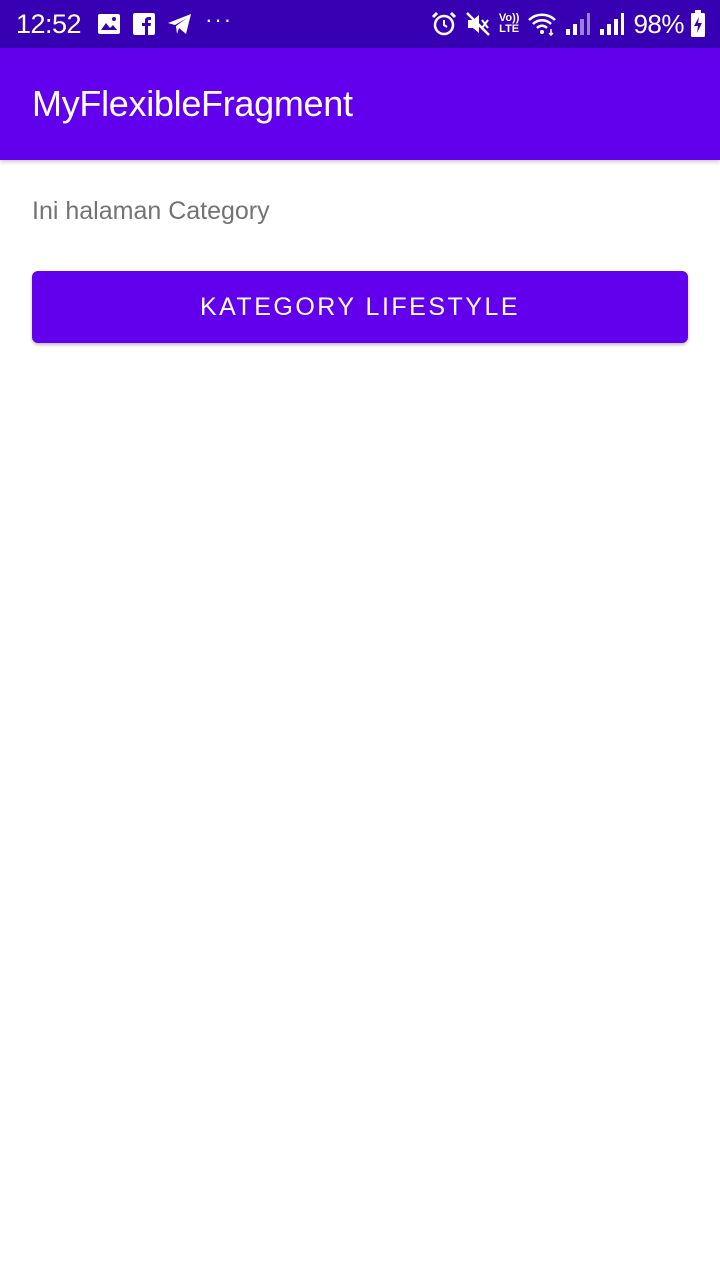 Image resolution: width=720 pixels, height=1280 pixels. Describe the element at coordinates (360, 24) in the screenshot. I see `status-bar: 12:52 ··· Vo)) LTE 98%` at that location.